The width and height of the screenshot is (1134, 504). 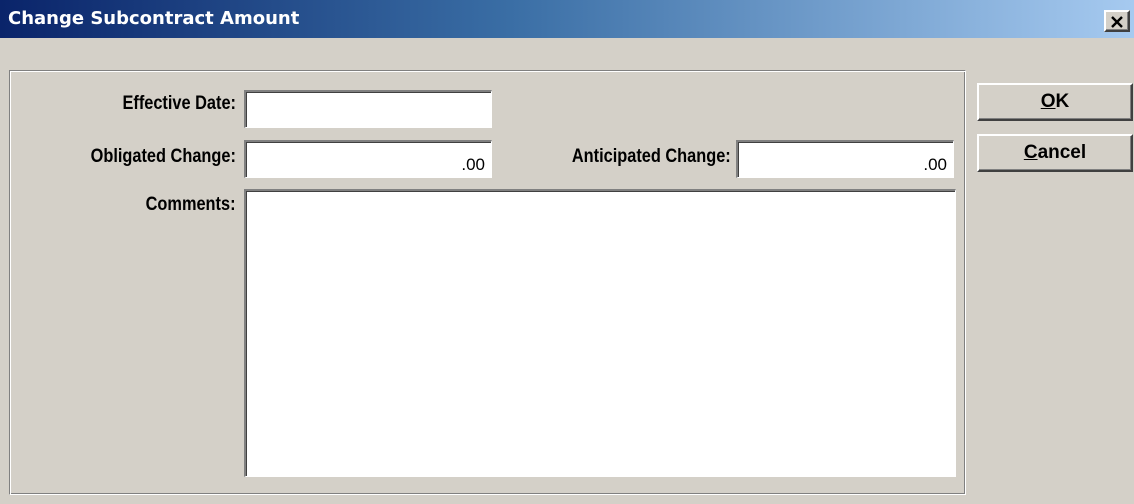 What do you see at coordinates (845, 159) in the screenshot?
I see `anticipated-change-field` at bounding box center [845, 159].